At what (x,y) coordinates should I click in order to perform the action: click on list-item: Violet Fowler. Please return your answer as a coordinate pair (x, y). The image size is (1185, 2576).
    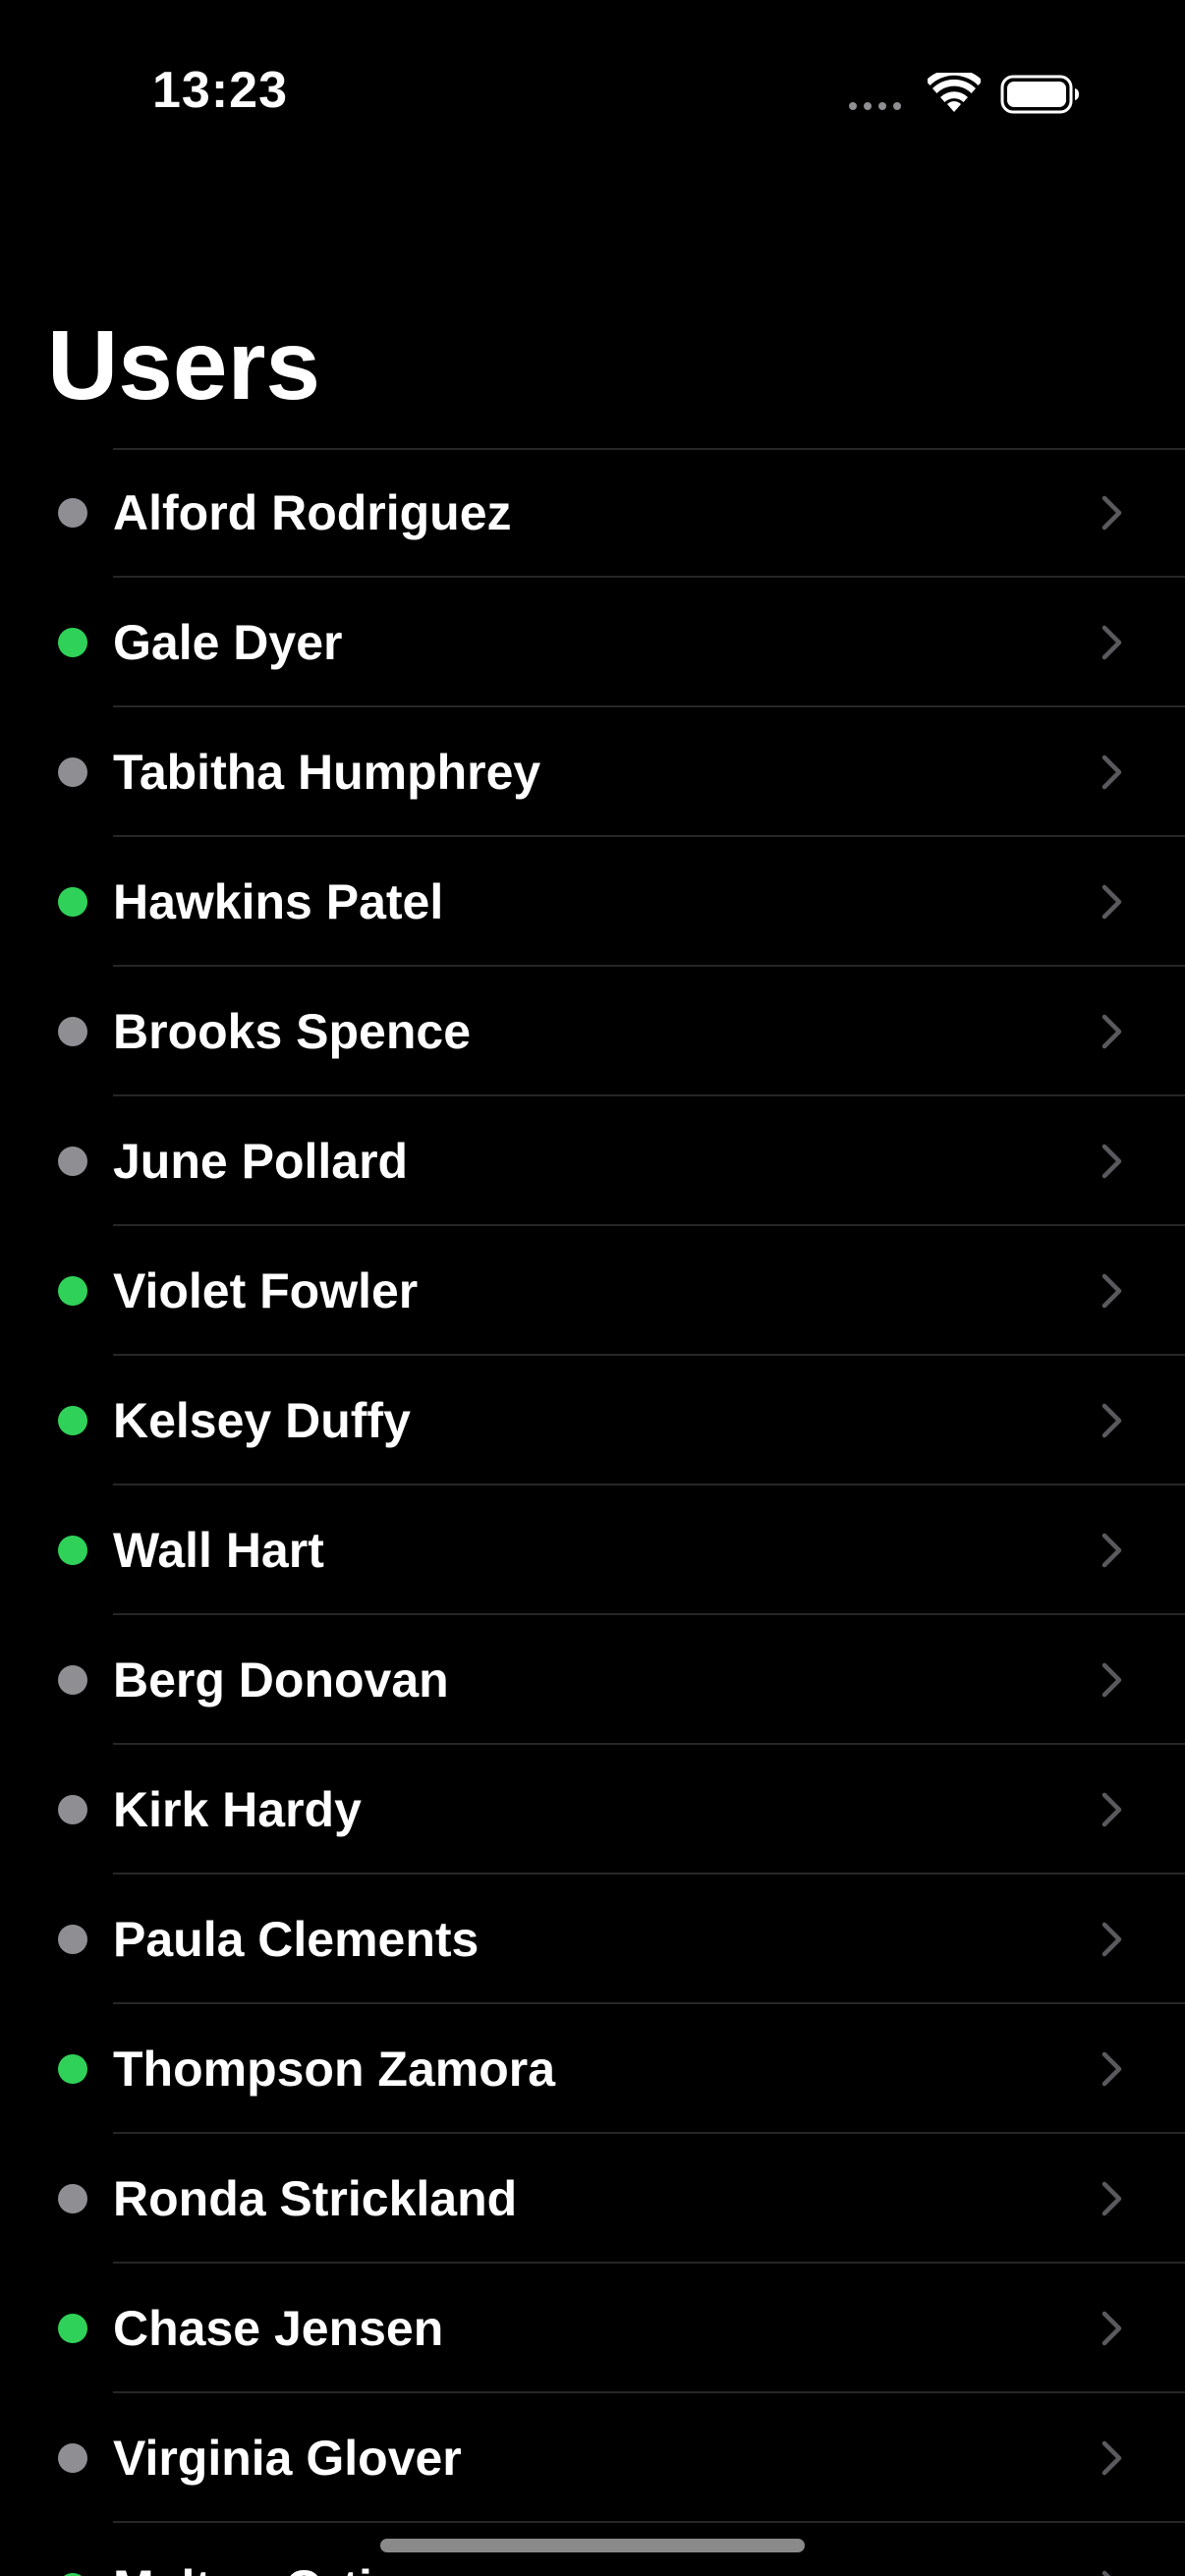
    Looking at the image, I should click on (592, 1291).